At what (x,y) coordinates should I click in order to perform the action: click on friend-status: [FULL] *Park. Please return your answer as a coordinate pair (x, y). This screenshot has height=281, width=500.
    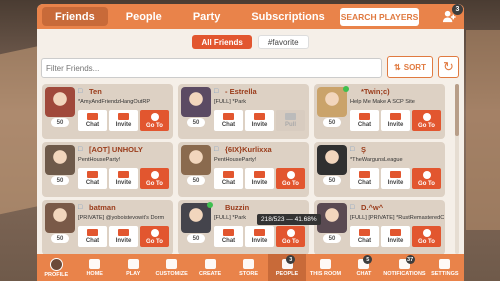
    Looking at the image, I should click on (230, 102).